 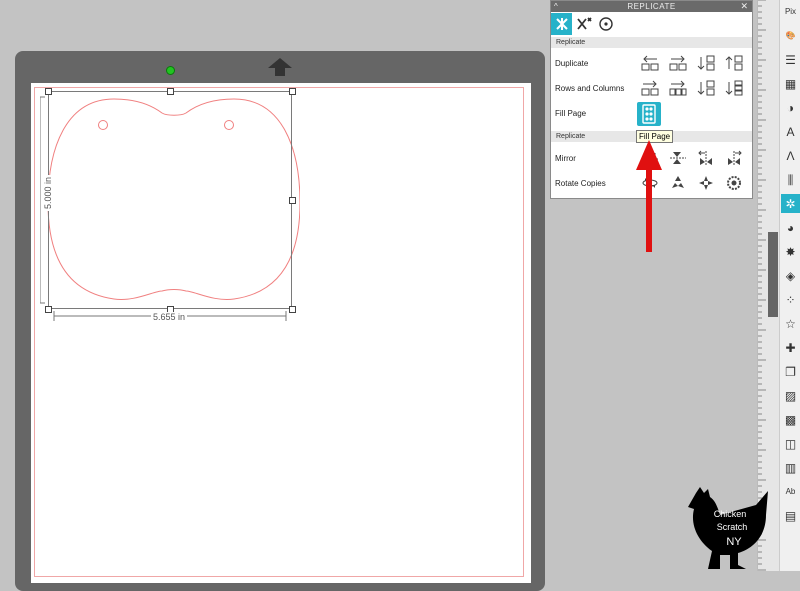 I want to click on rotate-three-copies-button, so click(x=678, y=183).